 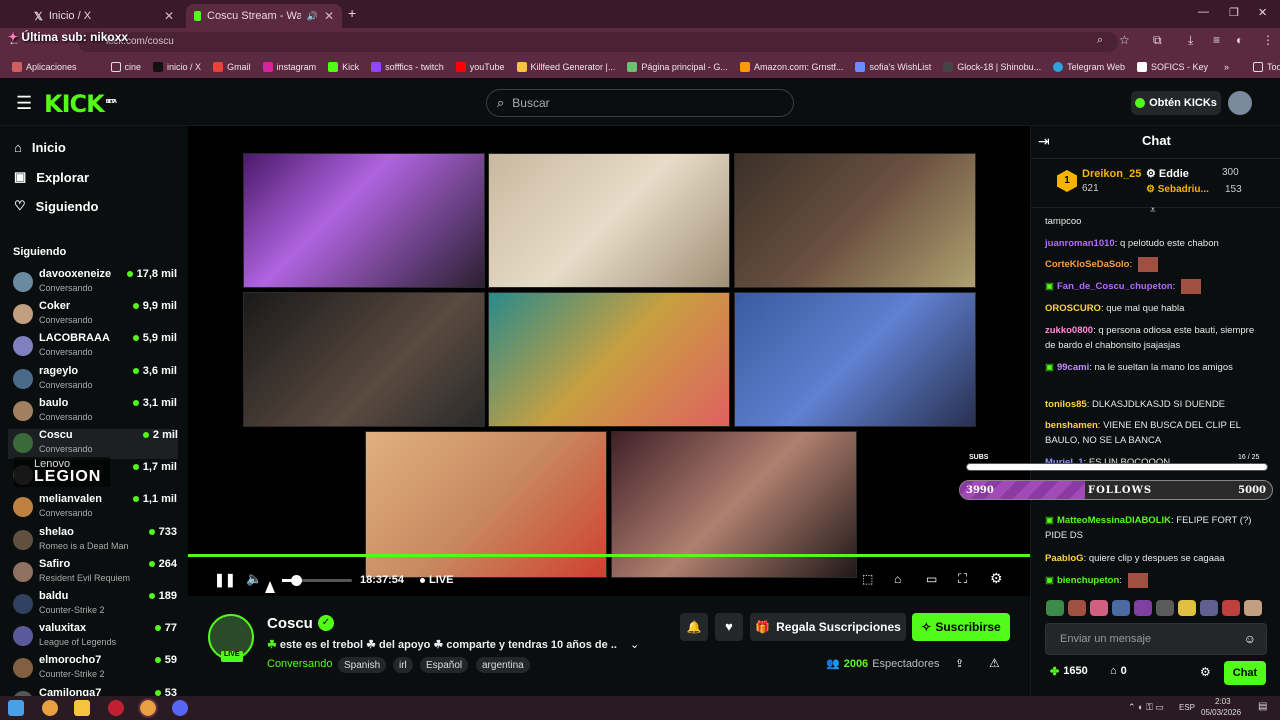 What do you see at coordinates (1239, 40) in the screenshot?
I see `profile-icon: ◐` at bounding box center [1239, 40].